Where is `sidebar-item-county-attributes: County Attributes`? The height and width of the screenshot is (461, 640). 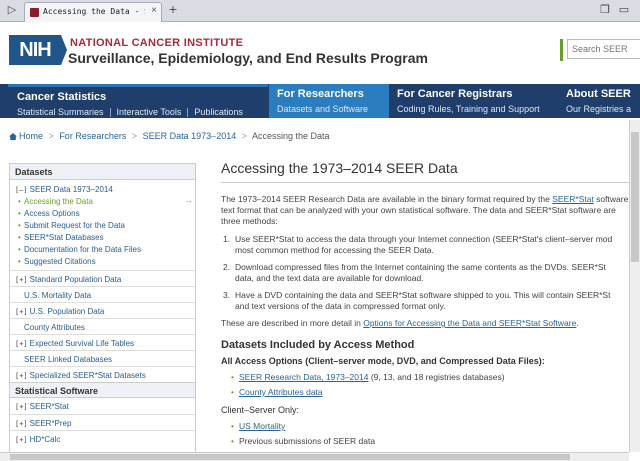 sidebar-item-county-attributes: County Attributes is located at coordinates (102, 326).